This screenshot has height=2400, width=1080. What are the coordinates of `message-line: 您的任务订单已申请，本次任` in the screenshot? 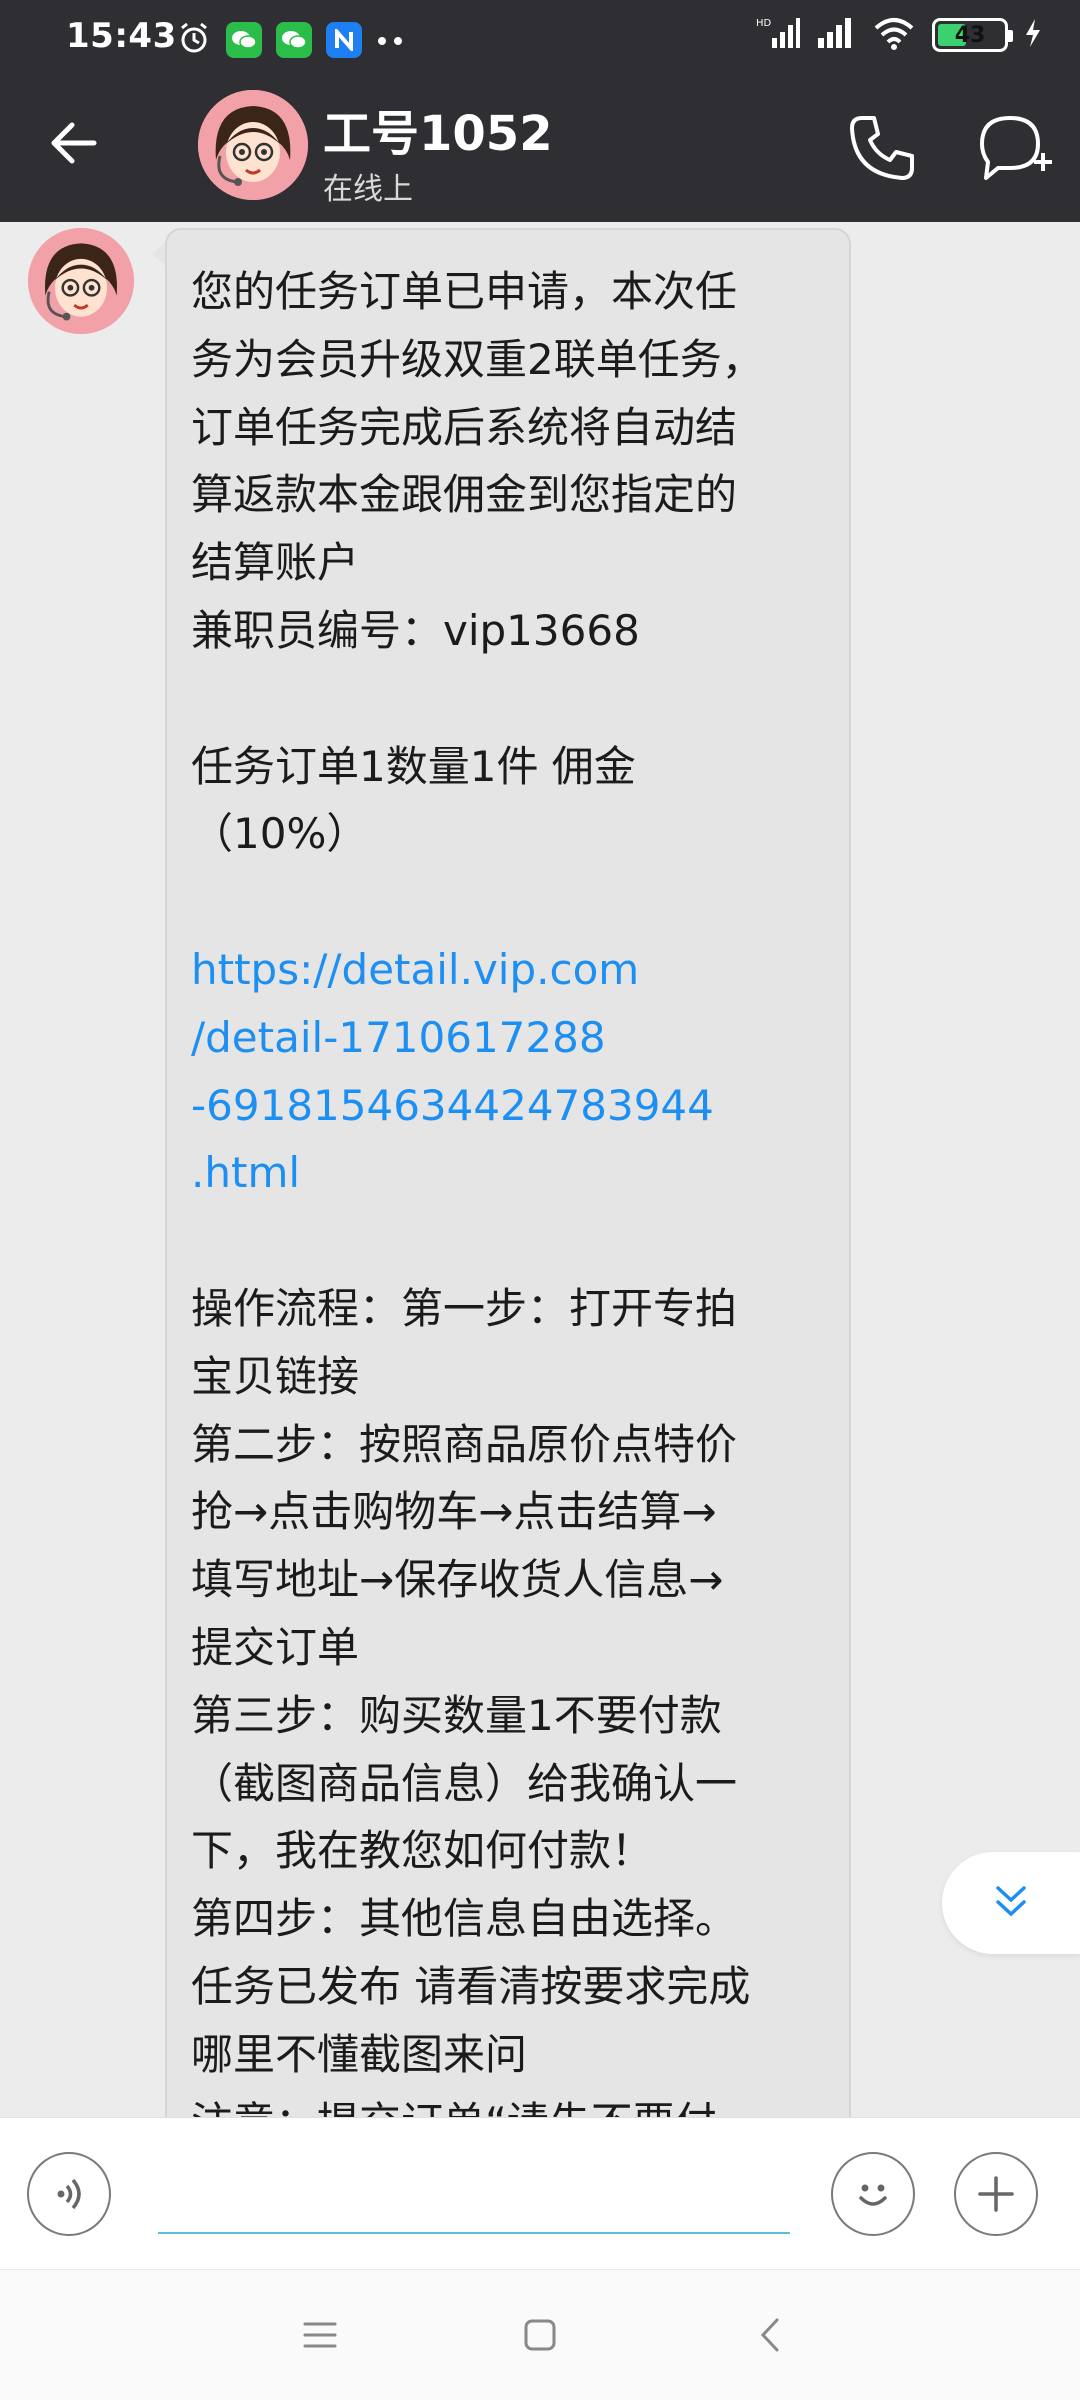 It's located at (464, 291).